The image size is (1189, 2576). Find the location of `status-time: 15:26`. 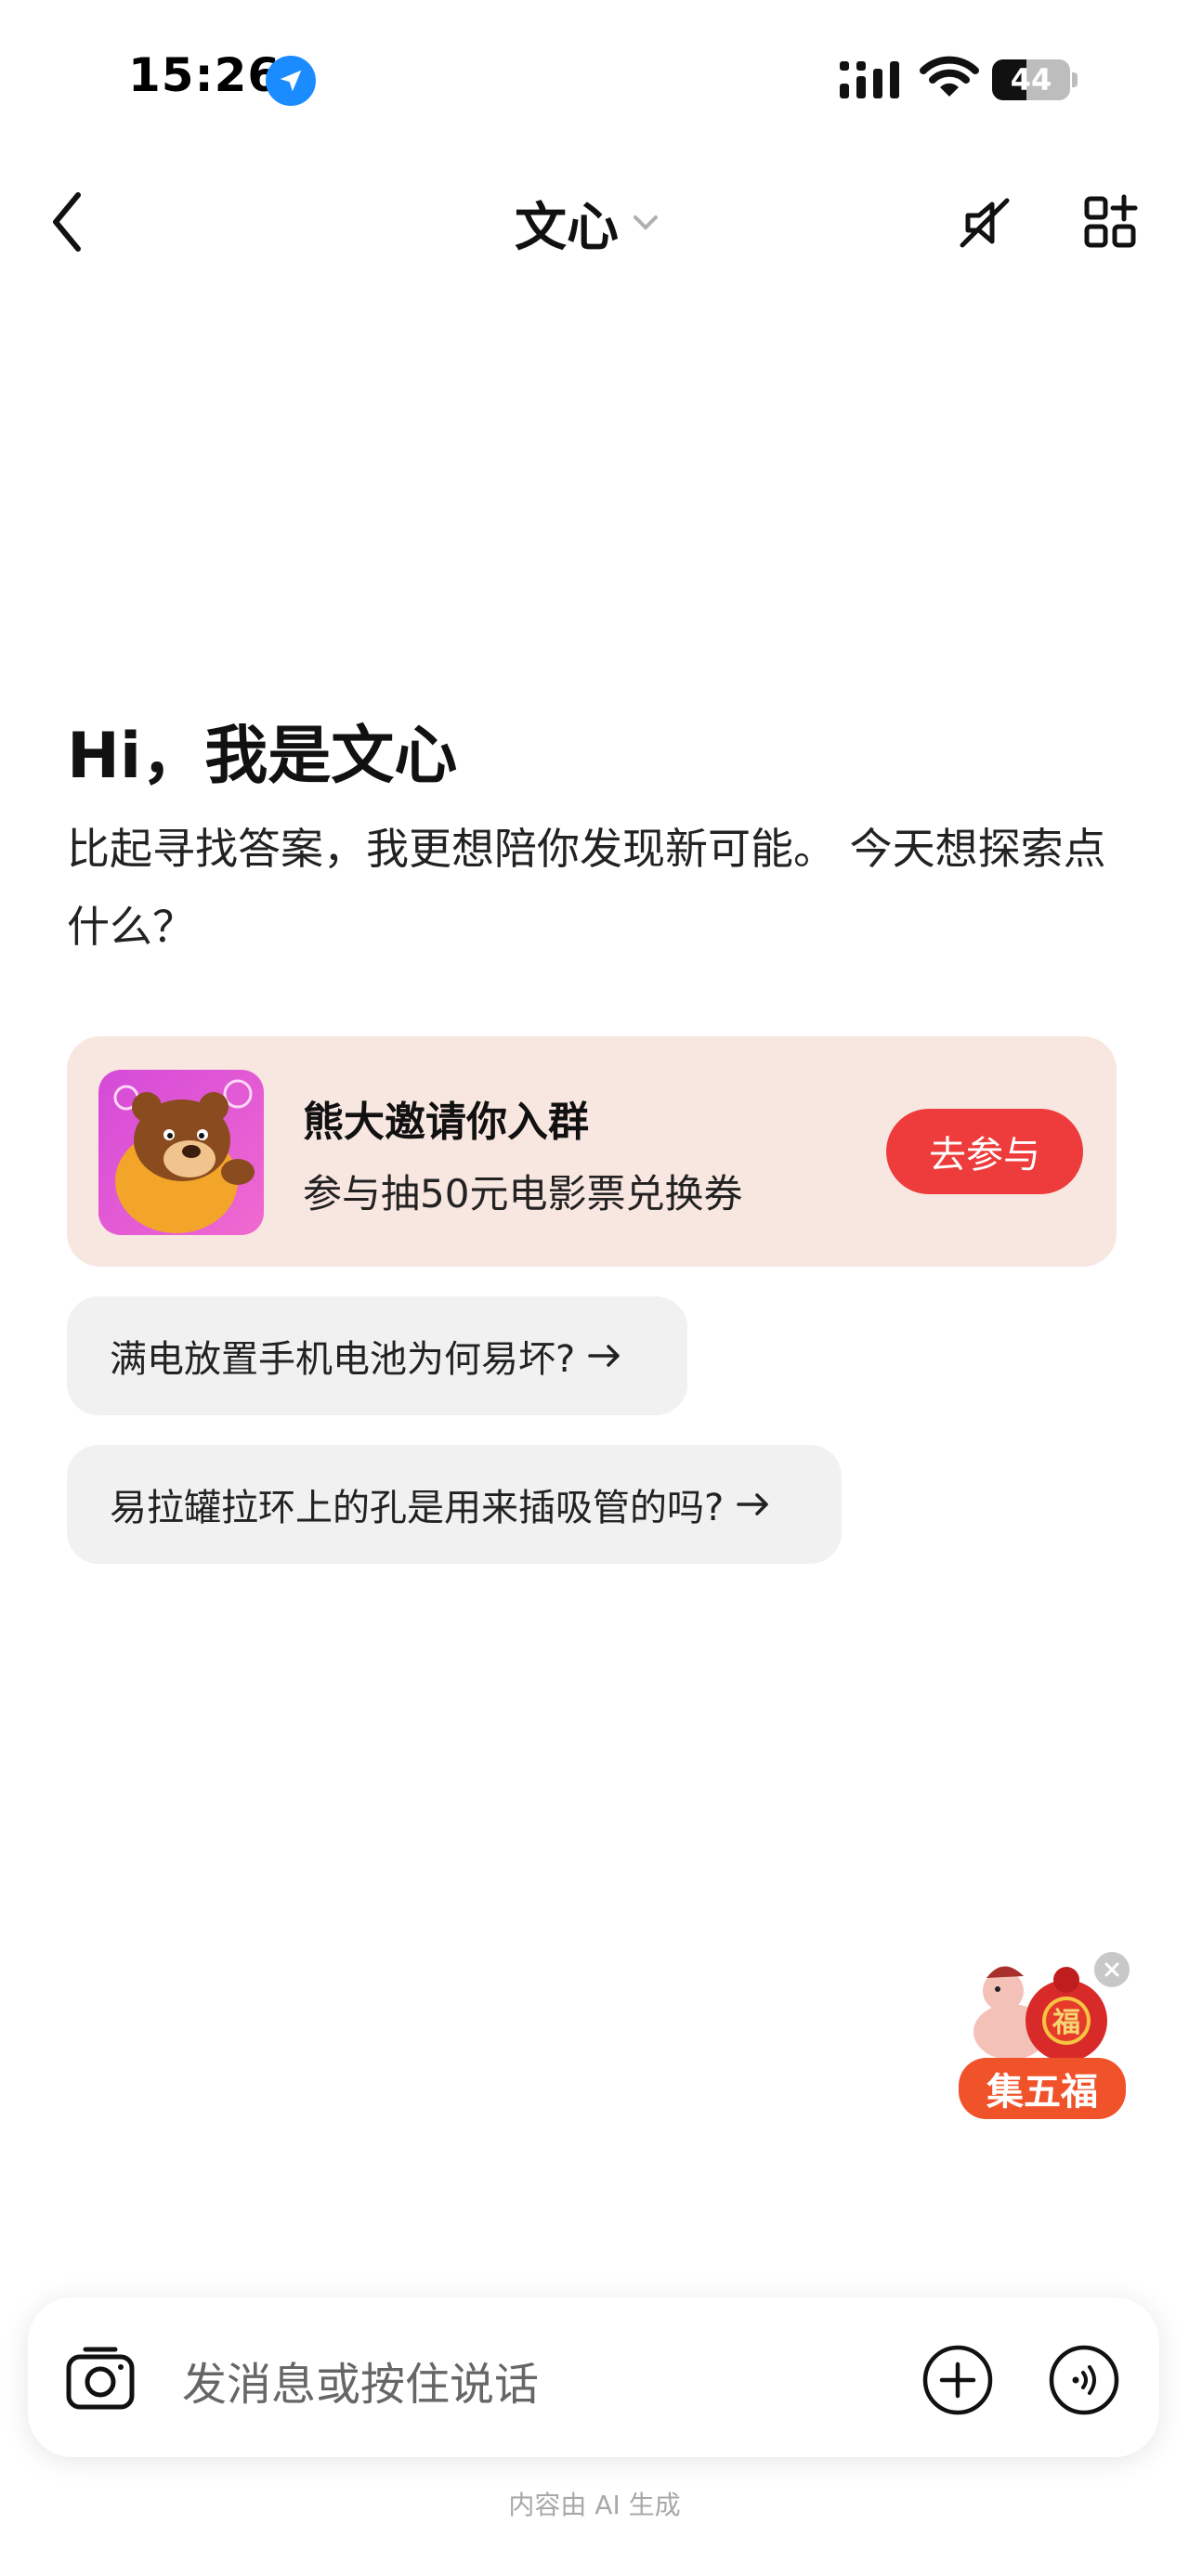

status-time: 15:26 is located at coordinates (204, 75).